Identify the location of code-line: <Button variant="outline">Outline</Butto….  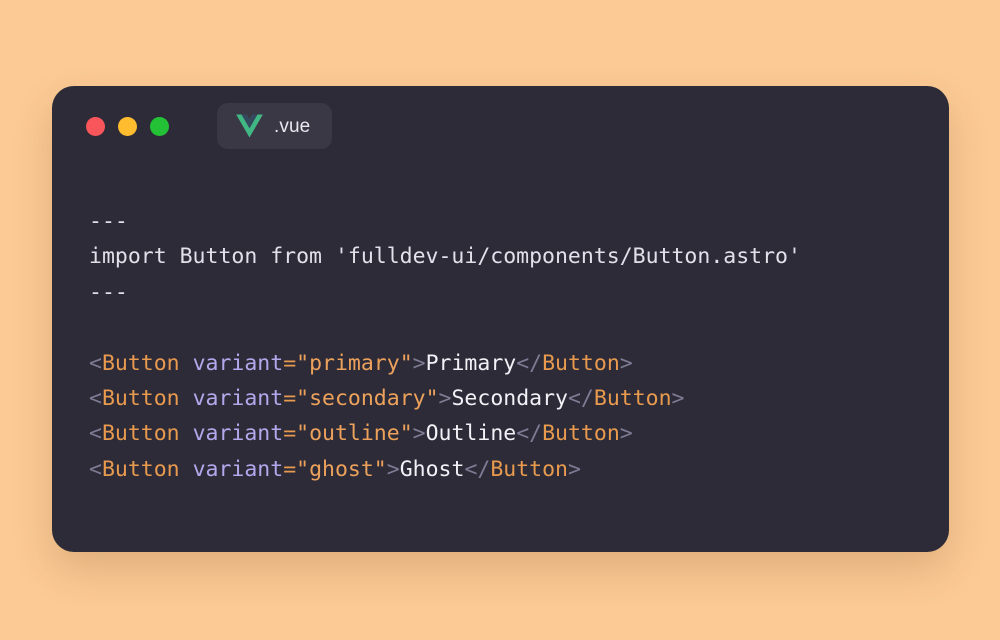
(510, 433).